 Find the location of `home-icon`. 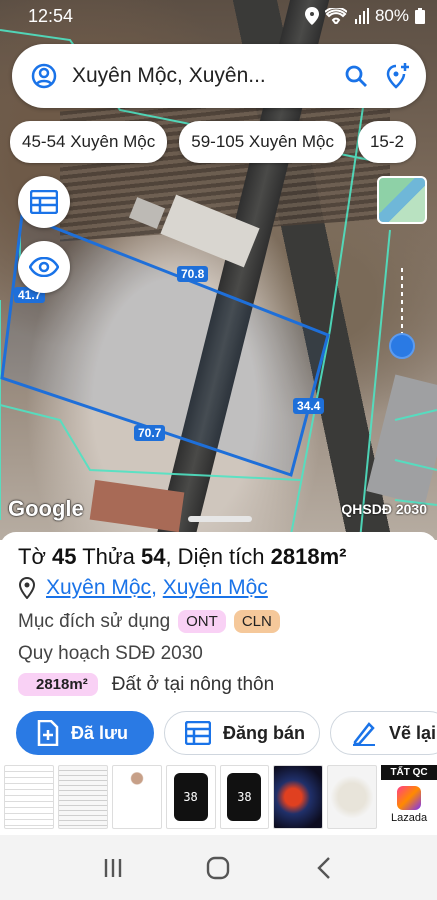

home-icon is located at coordinates (218, 867).